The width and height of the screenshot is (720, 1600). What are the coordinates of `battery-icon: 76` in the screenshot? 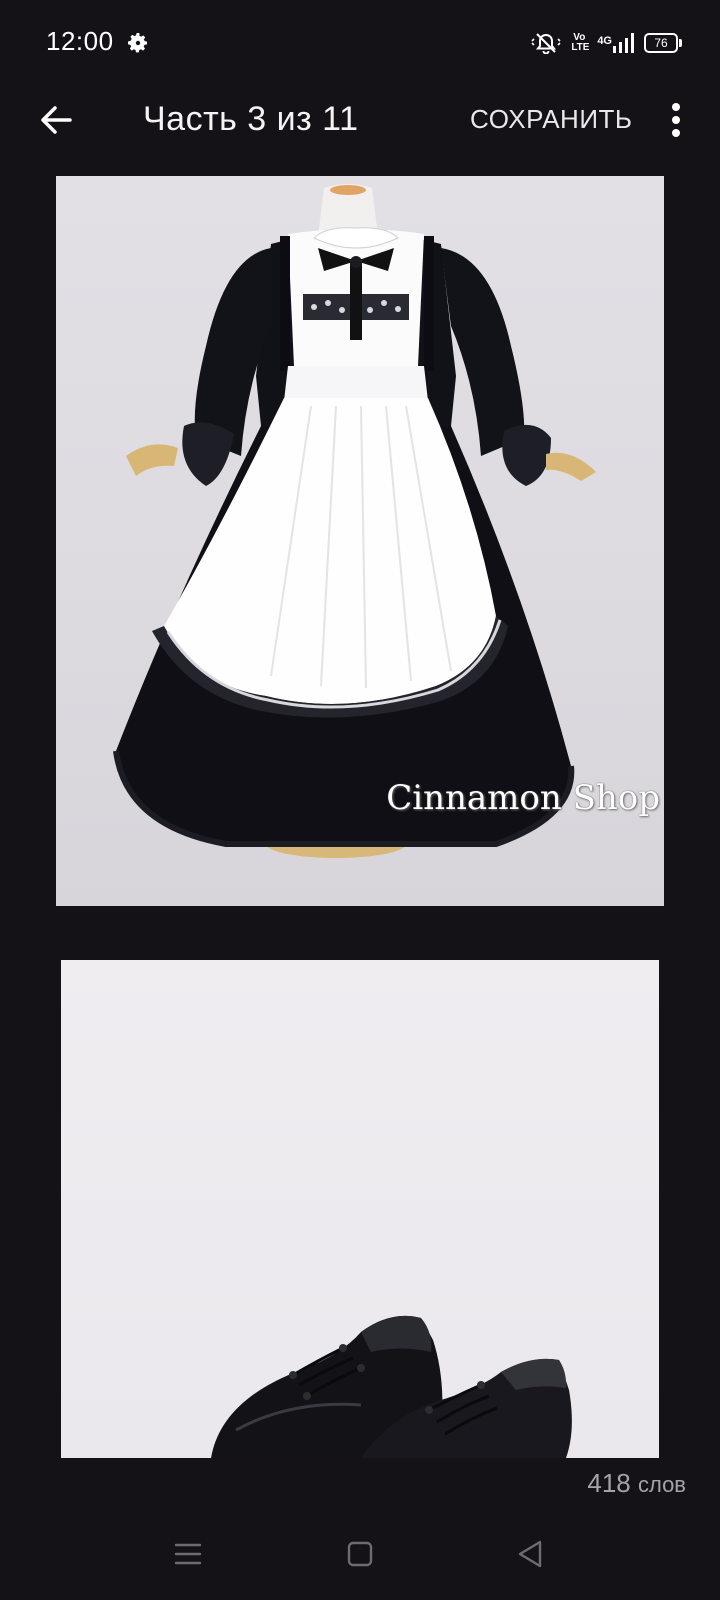 It's located at (663, 43).